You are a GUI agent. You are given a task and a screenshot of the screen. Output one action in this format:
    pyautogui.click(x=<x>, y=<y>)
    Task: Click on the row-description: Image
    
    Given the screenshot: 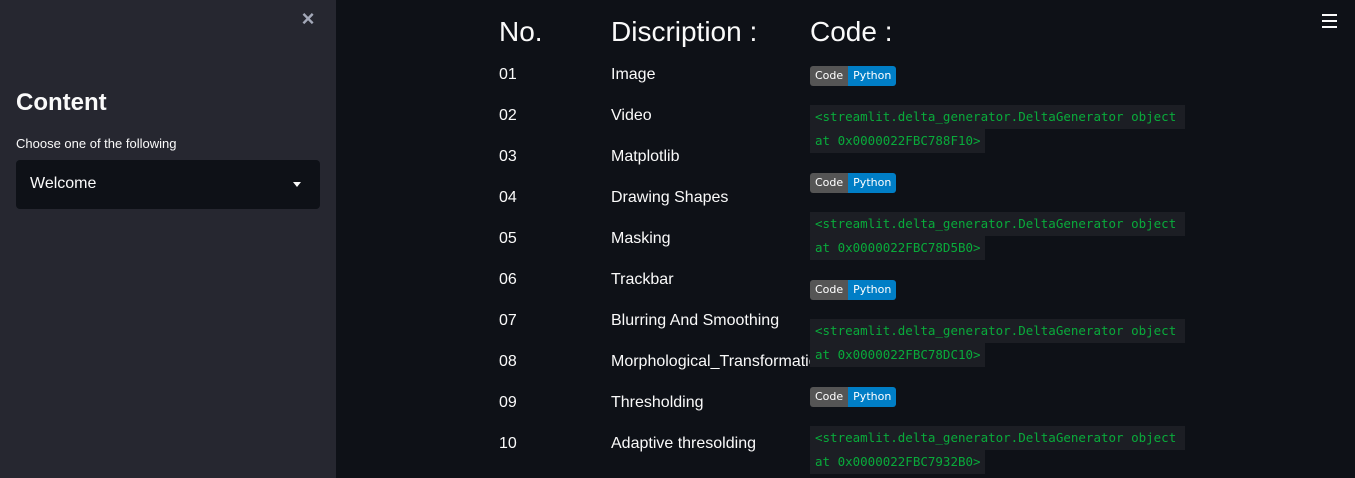 What is the action you would take?
    pyautogui.click(x=633, y=74)
    